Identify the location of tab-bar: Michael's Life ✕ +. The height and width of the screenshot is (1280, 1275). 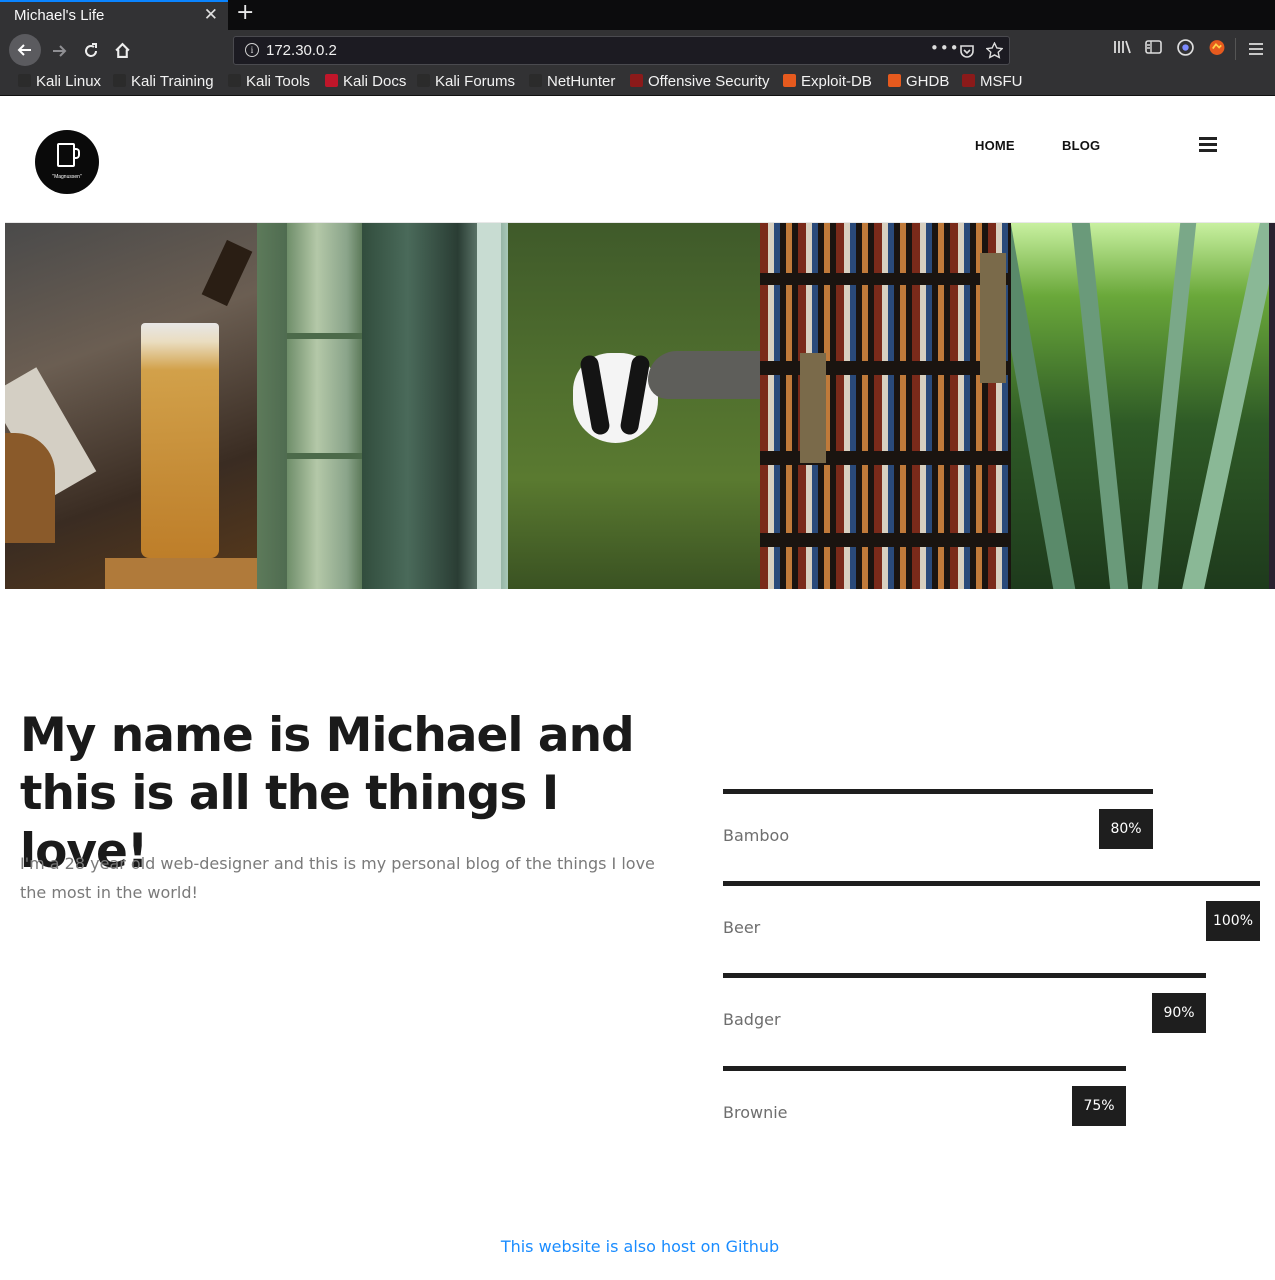
(637, 15).